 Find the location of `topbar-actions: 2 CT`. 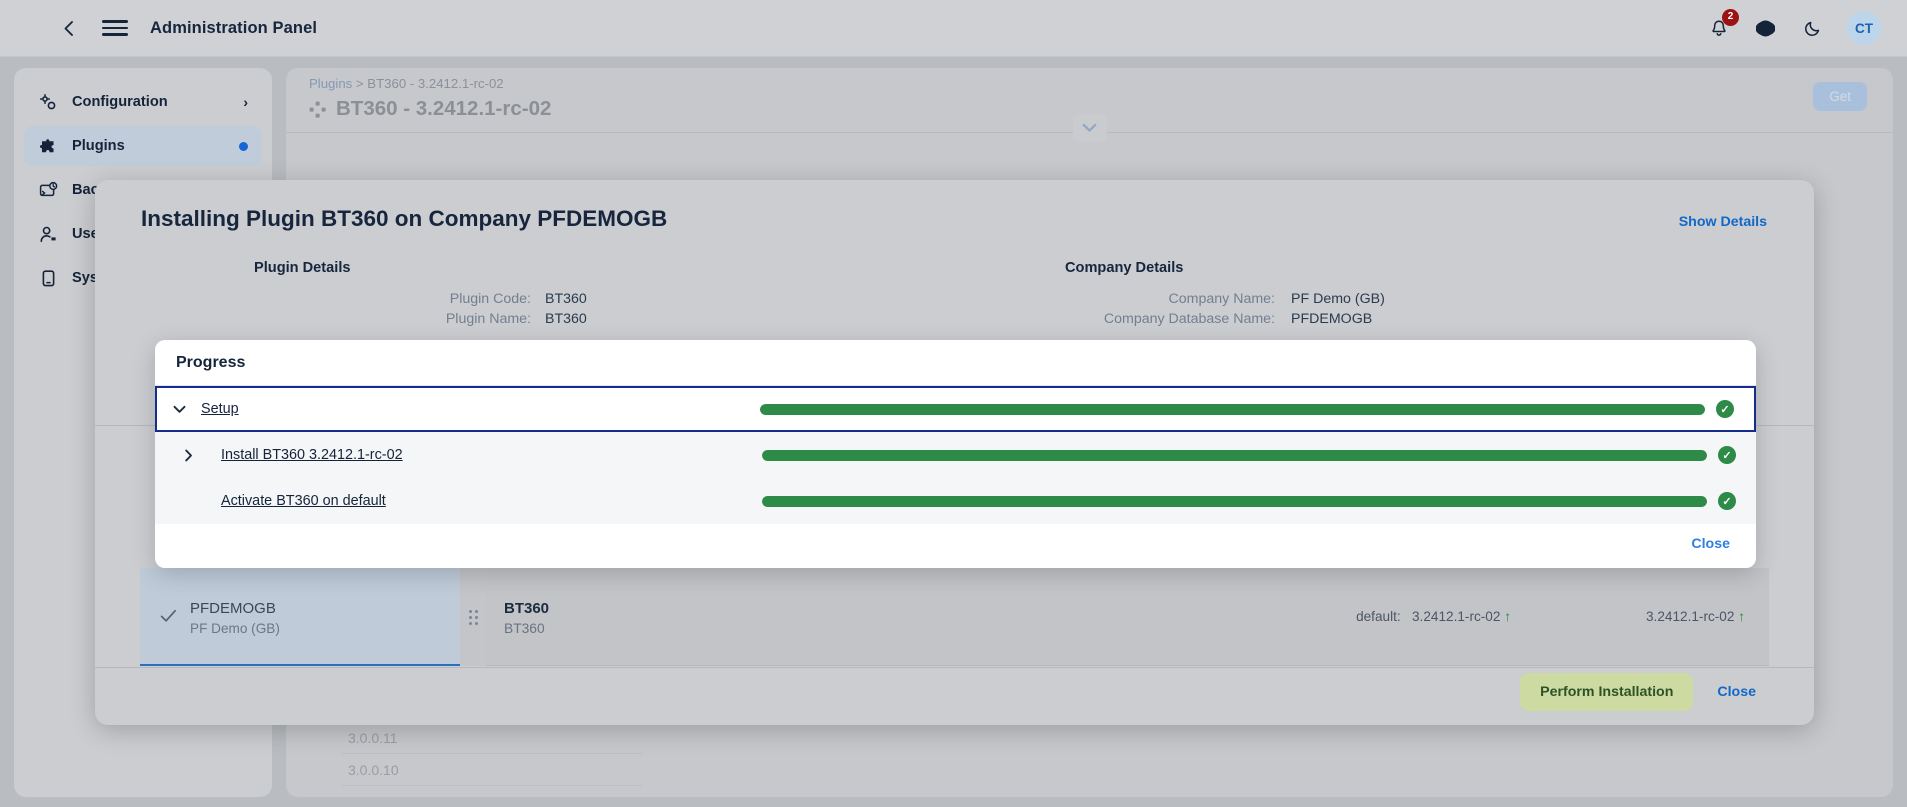

topbar-actions: 2 CT is located at coordinates (1793, 26).